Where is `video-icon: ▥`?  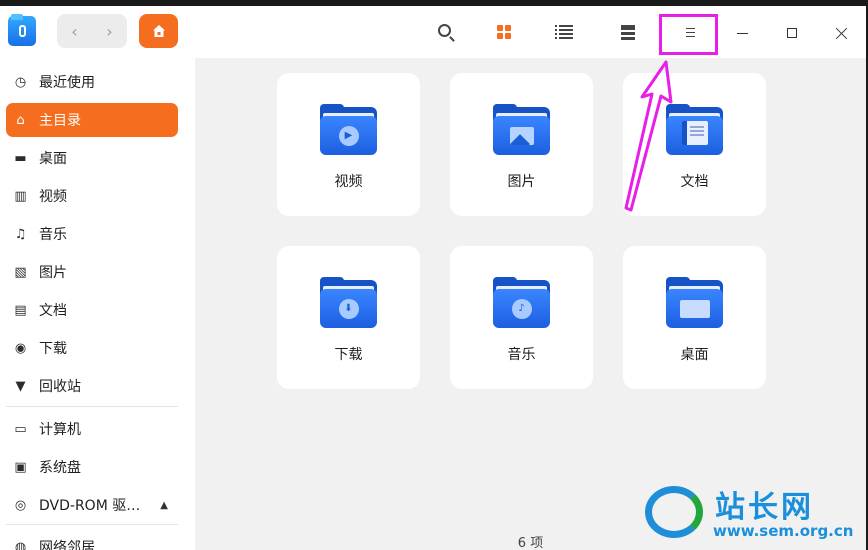
video-icon: ▥ is located at coordinates (20, 196).